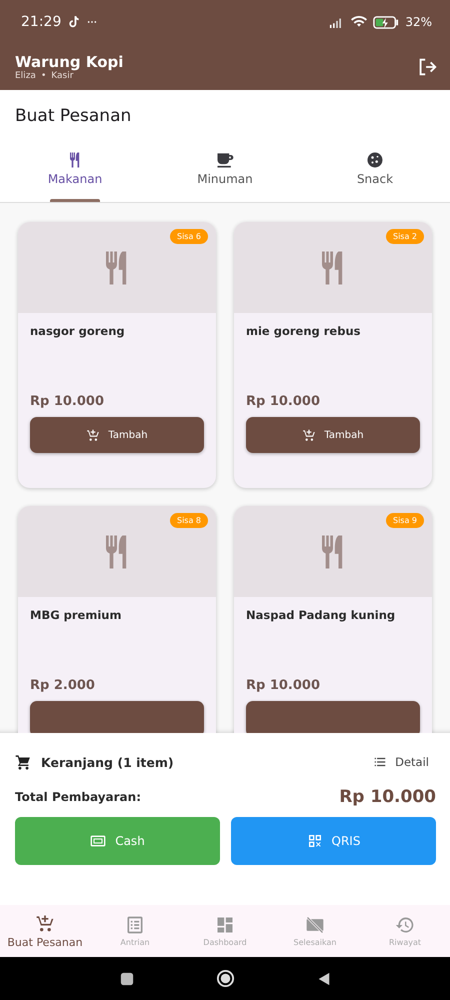 The image size is (450, 1000). I want to click on wifi-icon, so click(359, 22).